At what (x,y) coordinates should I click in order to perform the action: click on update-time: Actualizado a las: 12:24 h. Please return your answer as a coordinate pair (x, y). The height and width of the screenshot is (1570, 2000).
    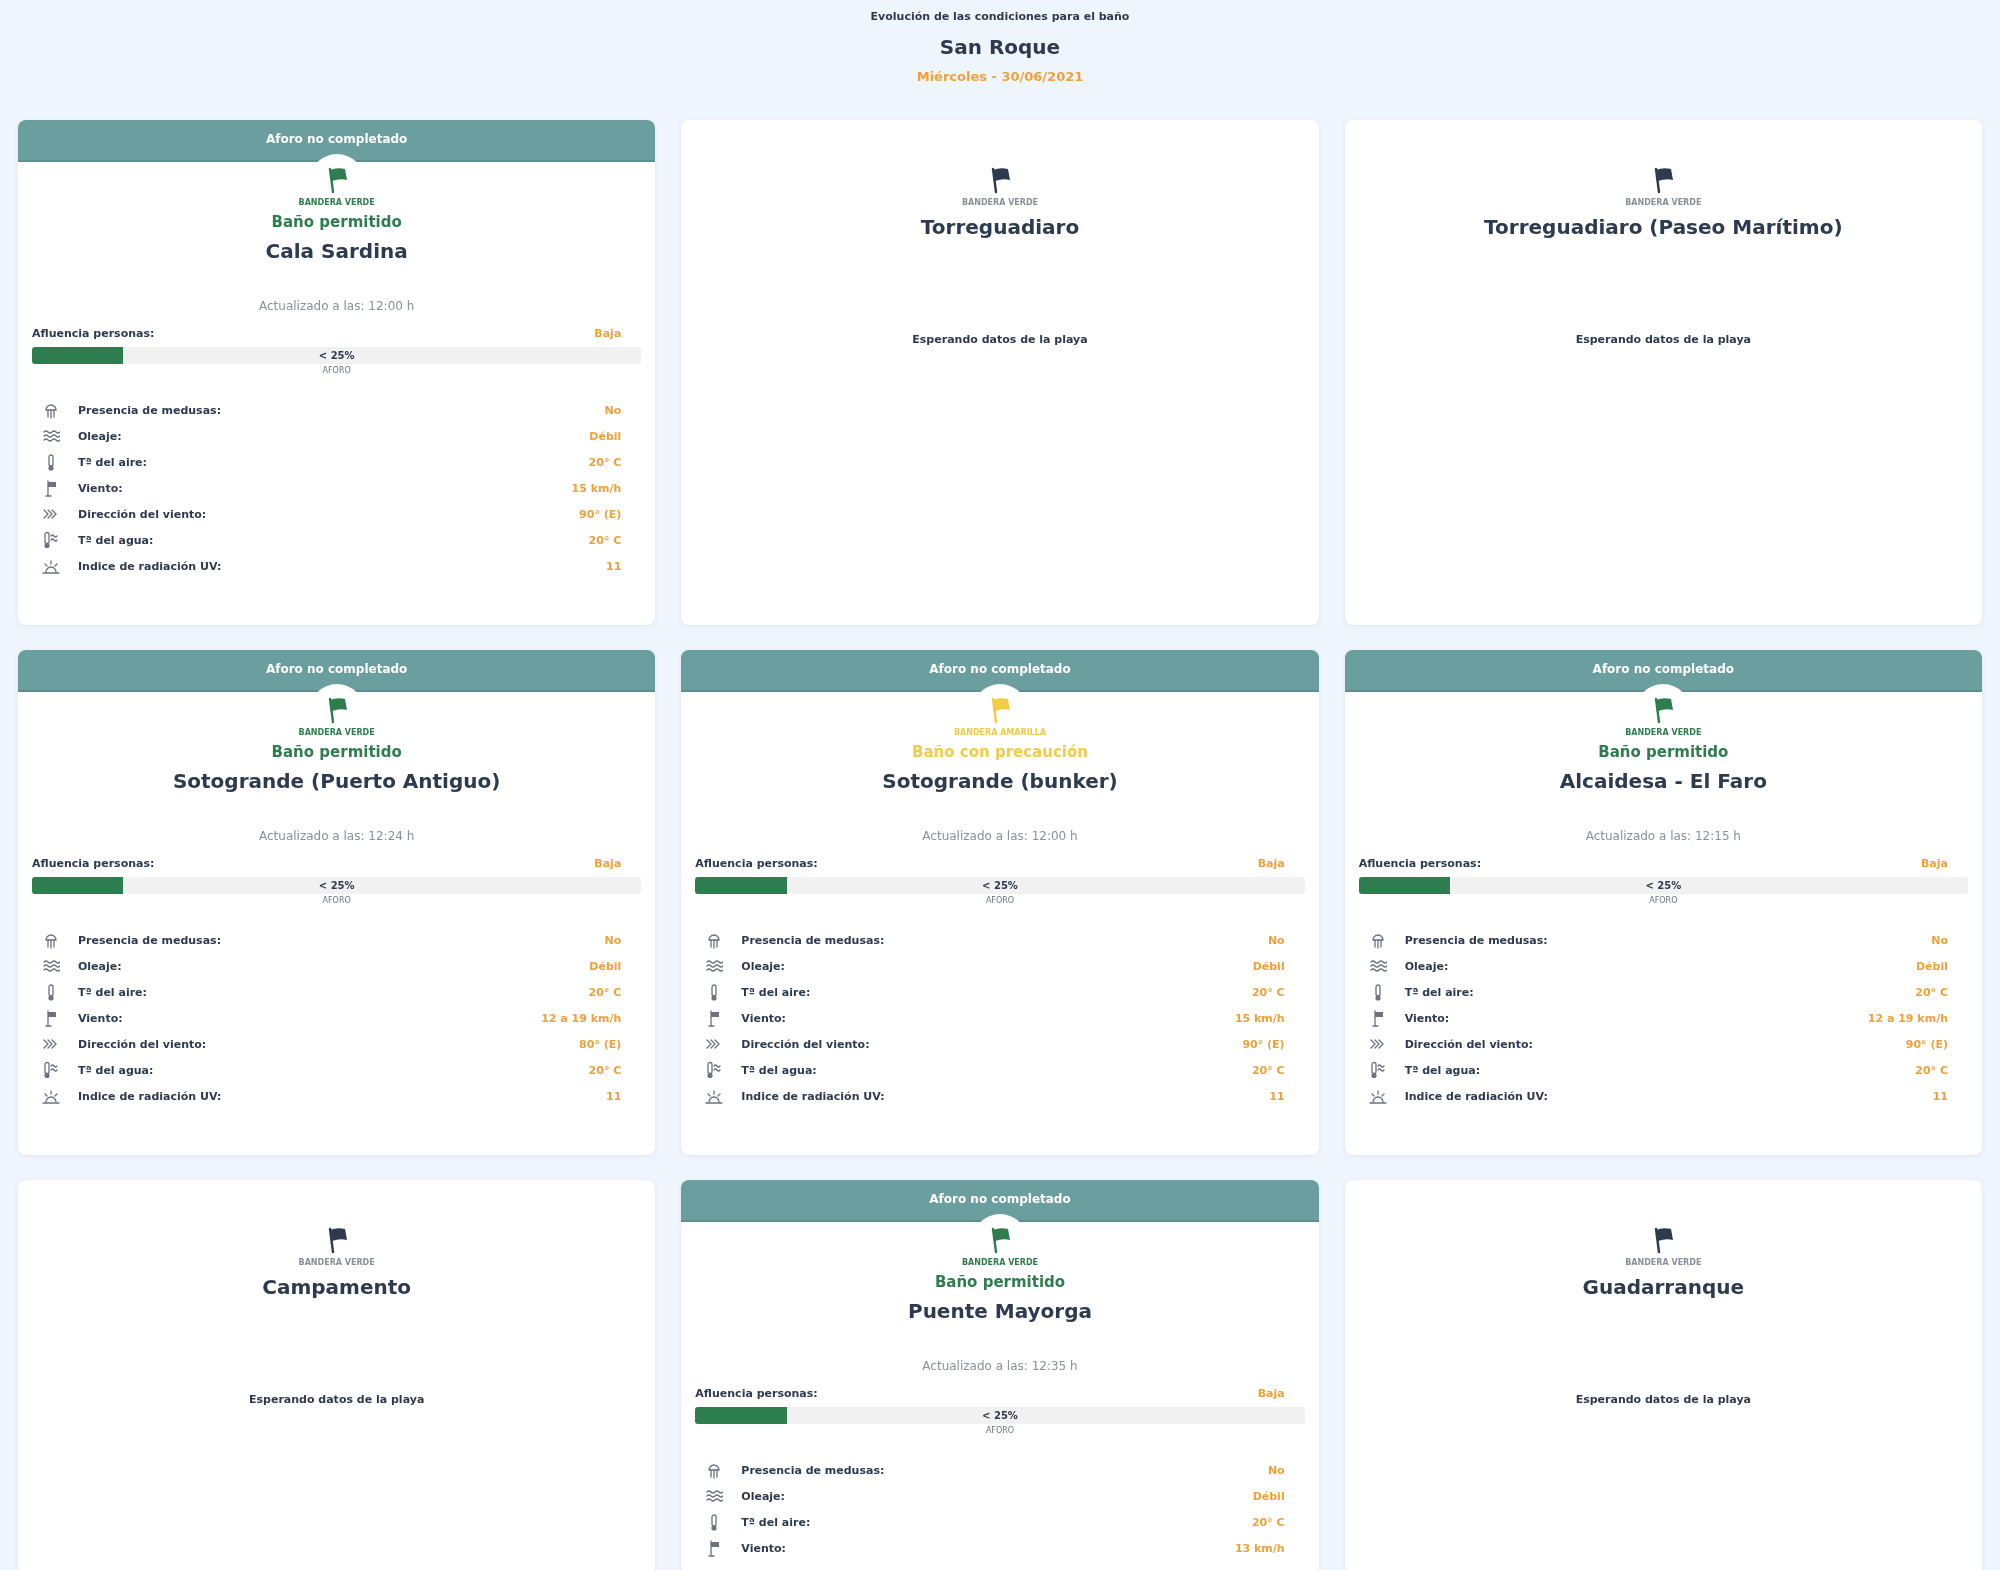
    Looking at the image, I should click on (337, 836).